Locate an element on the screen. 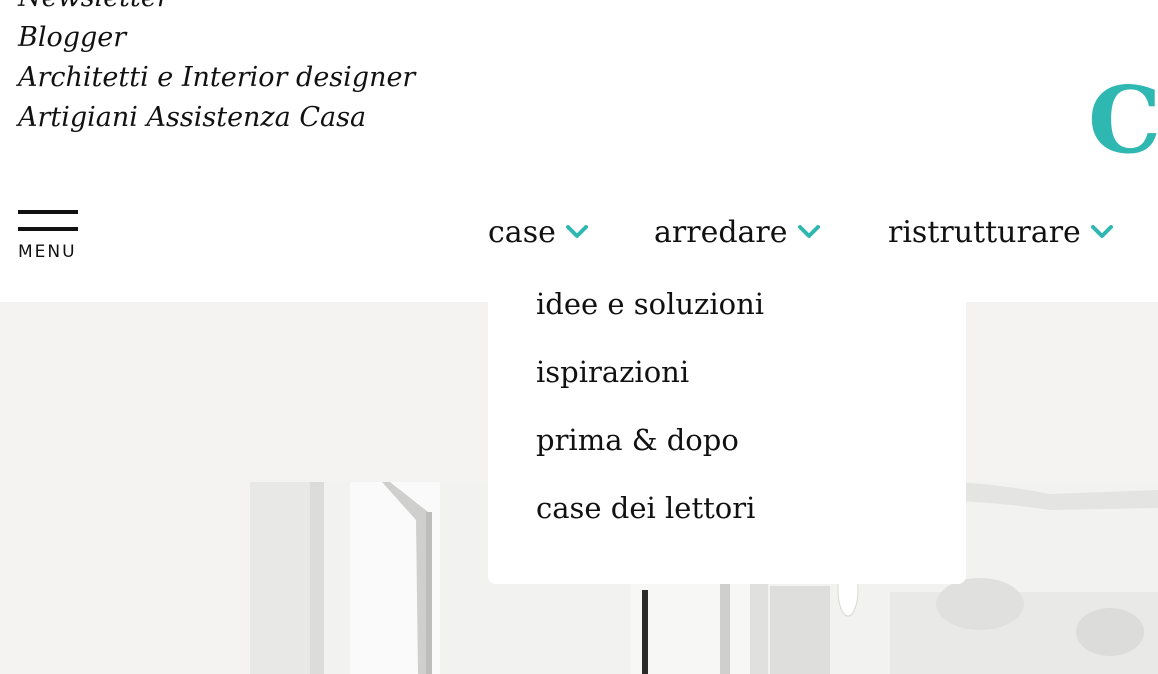 The width and height of the screenshot is (1158, 674). dropdown-item-prima-e-dopo: prima & dopo is located at coordinates (637, 440).